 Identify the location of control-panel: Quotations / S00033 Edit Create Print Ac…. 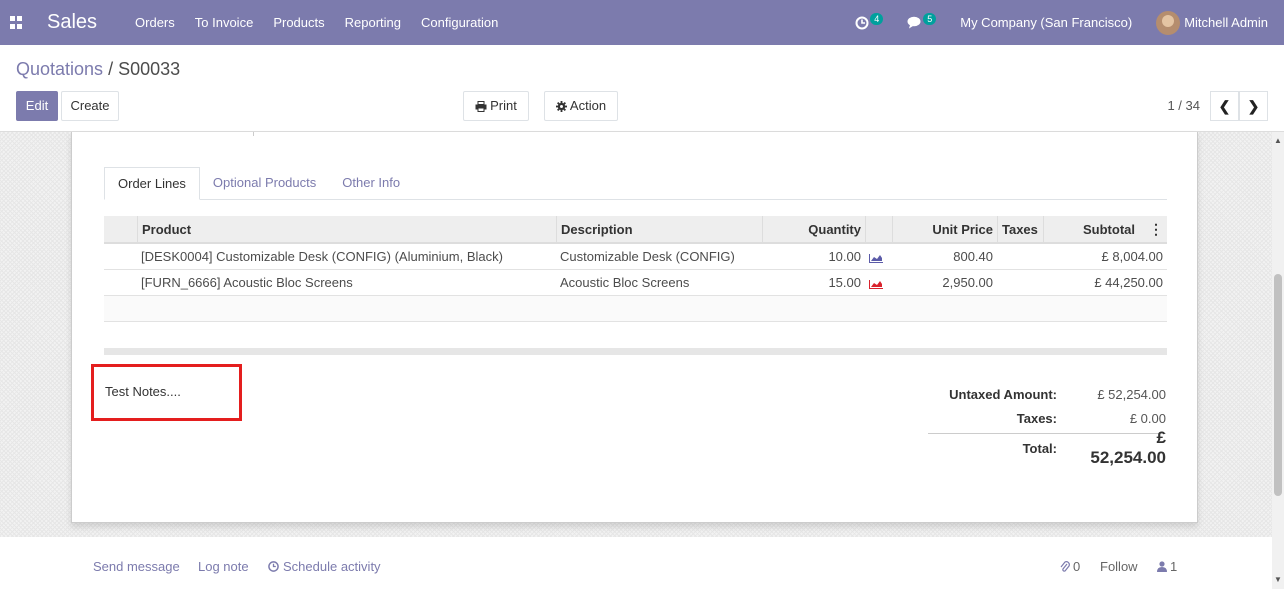
(642, 88).